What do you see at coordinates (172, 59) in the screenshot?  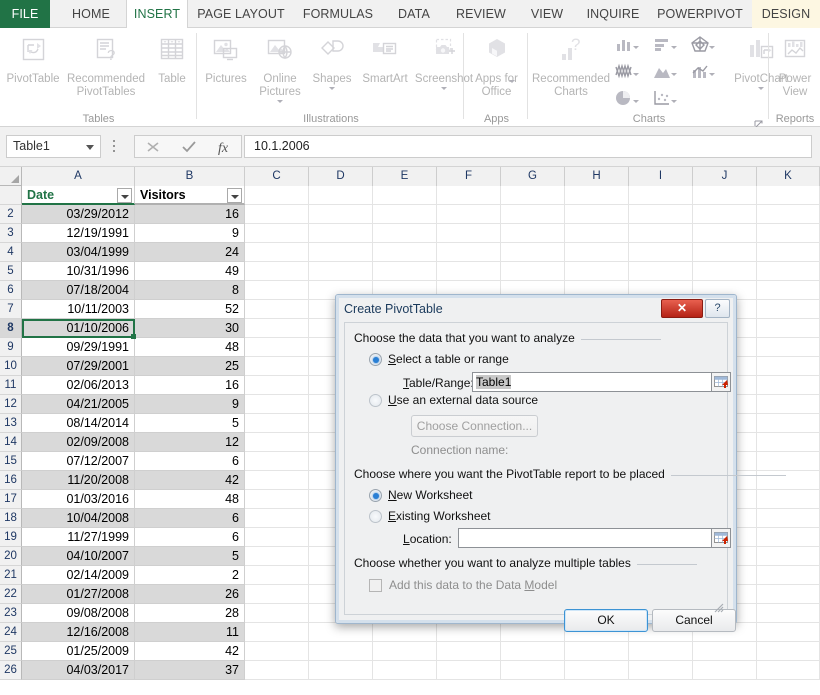 I see `table-button: Table` at bounding box center [172, 59].